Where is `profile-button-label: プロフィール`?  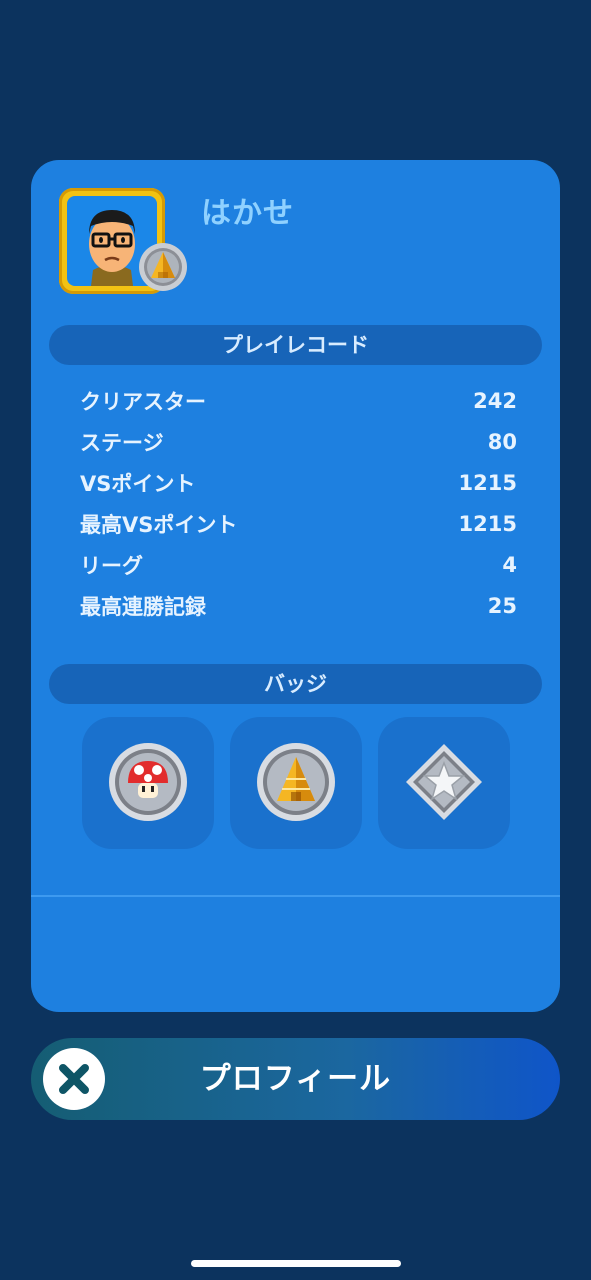
profile-button-label: プロフィール is located at coordinates (295, 1079).